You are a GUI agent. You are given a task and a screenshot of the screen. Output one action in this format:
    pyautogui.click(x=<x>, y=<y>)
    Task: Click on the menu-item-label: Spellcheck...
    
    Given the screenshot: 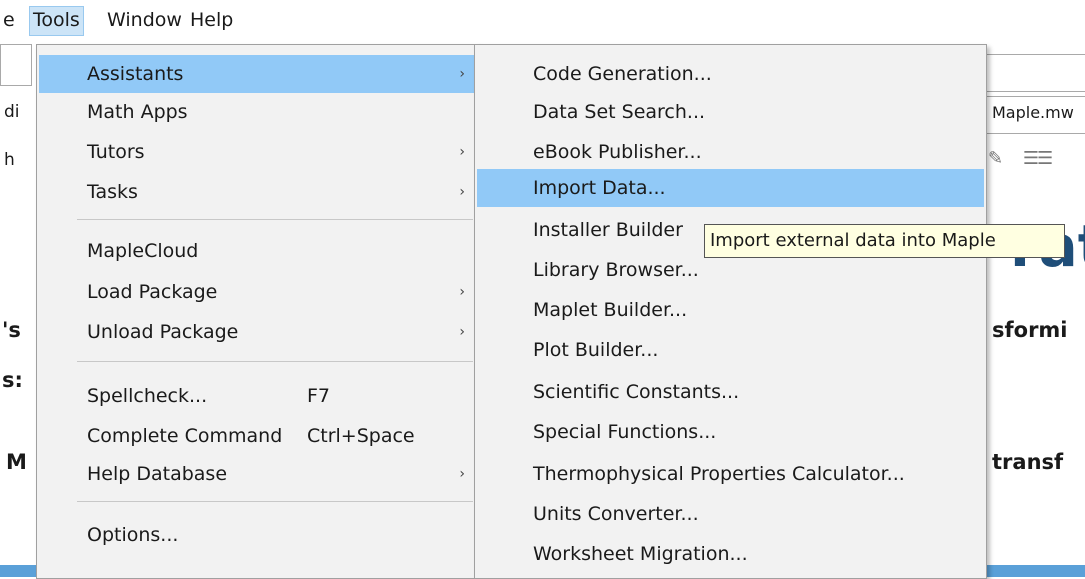 What is the action you would take?
    pyautogui.click(x=147, y=396)
    